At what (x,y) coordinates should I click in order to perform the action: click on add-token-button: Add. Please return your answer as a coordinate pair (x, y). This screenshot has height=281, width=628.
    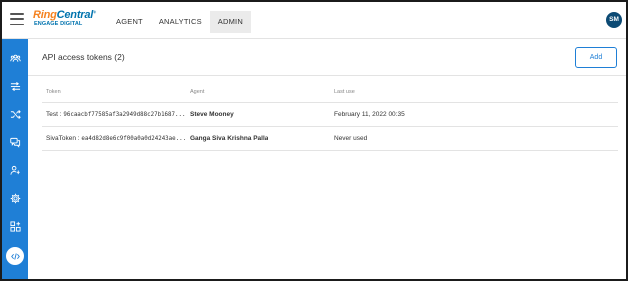
    Looking at the image, I should click on (596, 57).